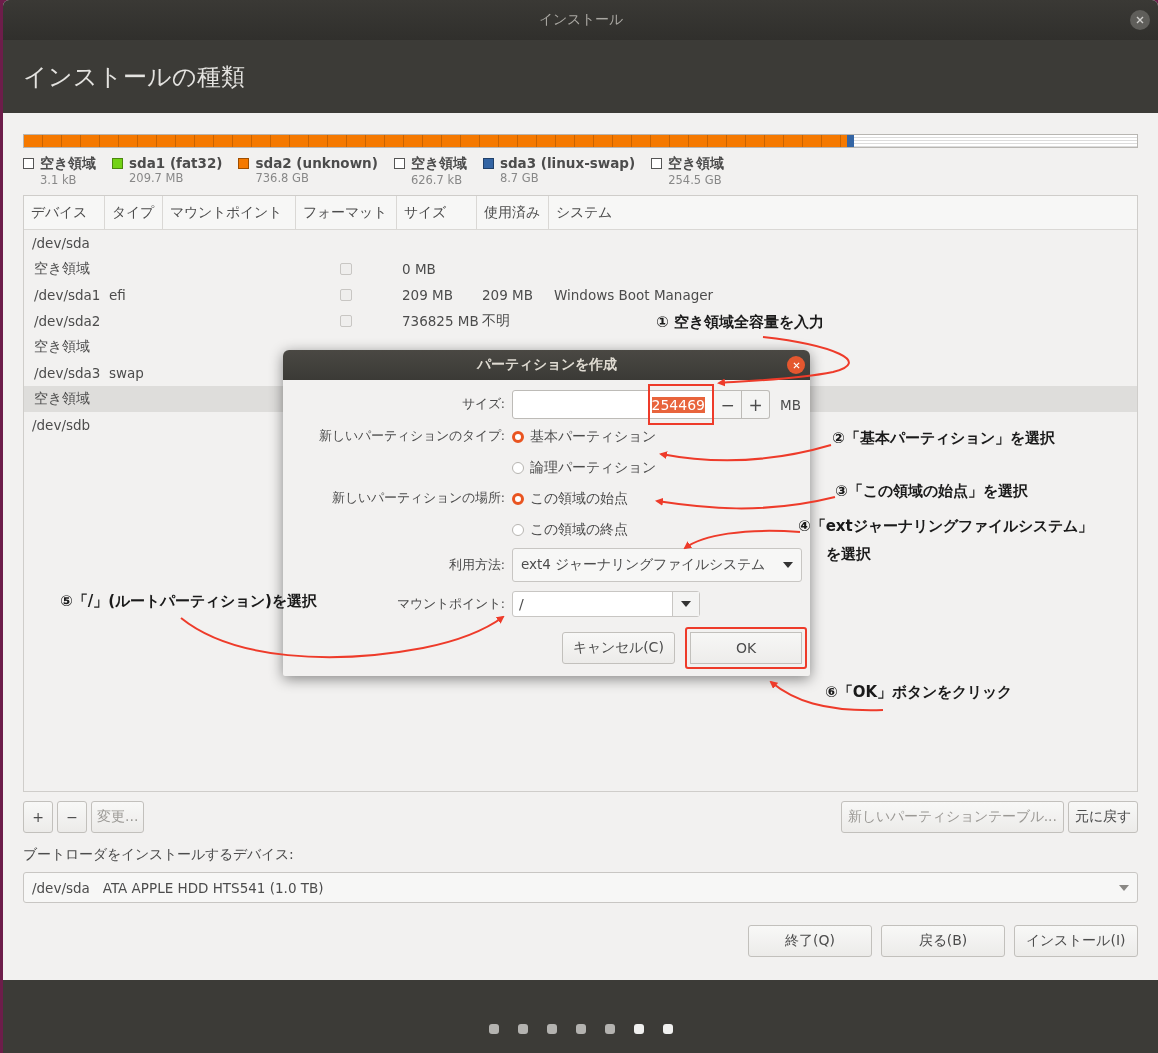  What do you see at coordinates (483, 404) in the screenshot?
I see `field-label: サイズ:` at bounding box center [483, 404].